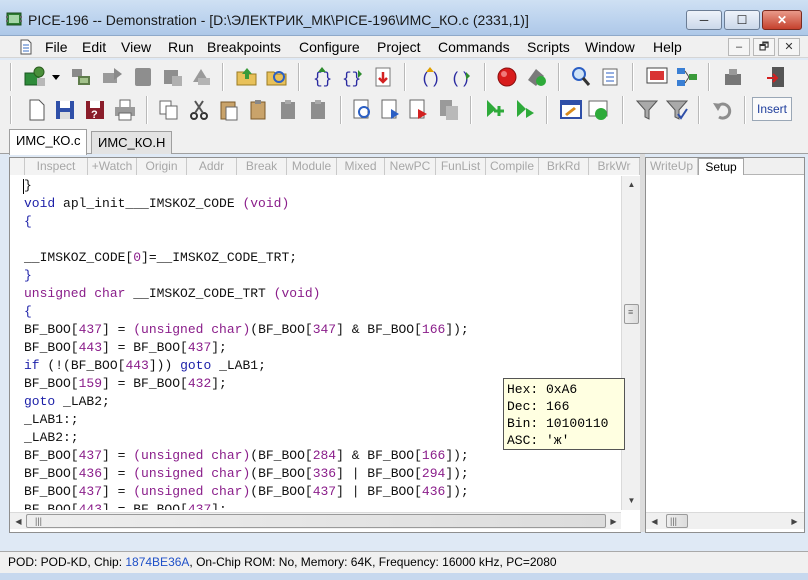 Image resolution: width=808 pixels, height=580 pixels. What do you see at coordinates (611, 77) in the screenshot?
I see `watch-list-icon` at bounding box center [611, 77].